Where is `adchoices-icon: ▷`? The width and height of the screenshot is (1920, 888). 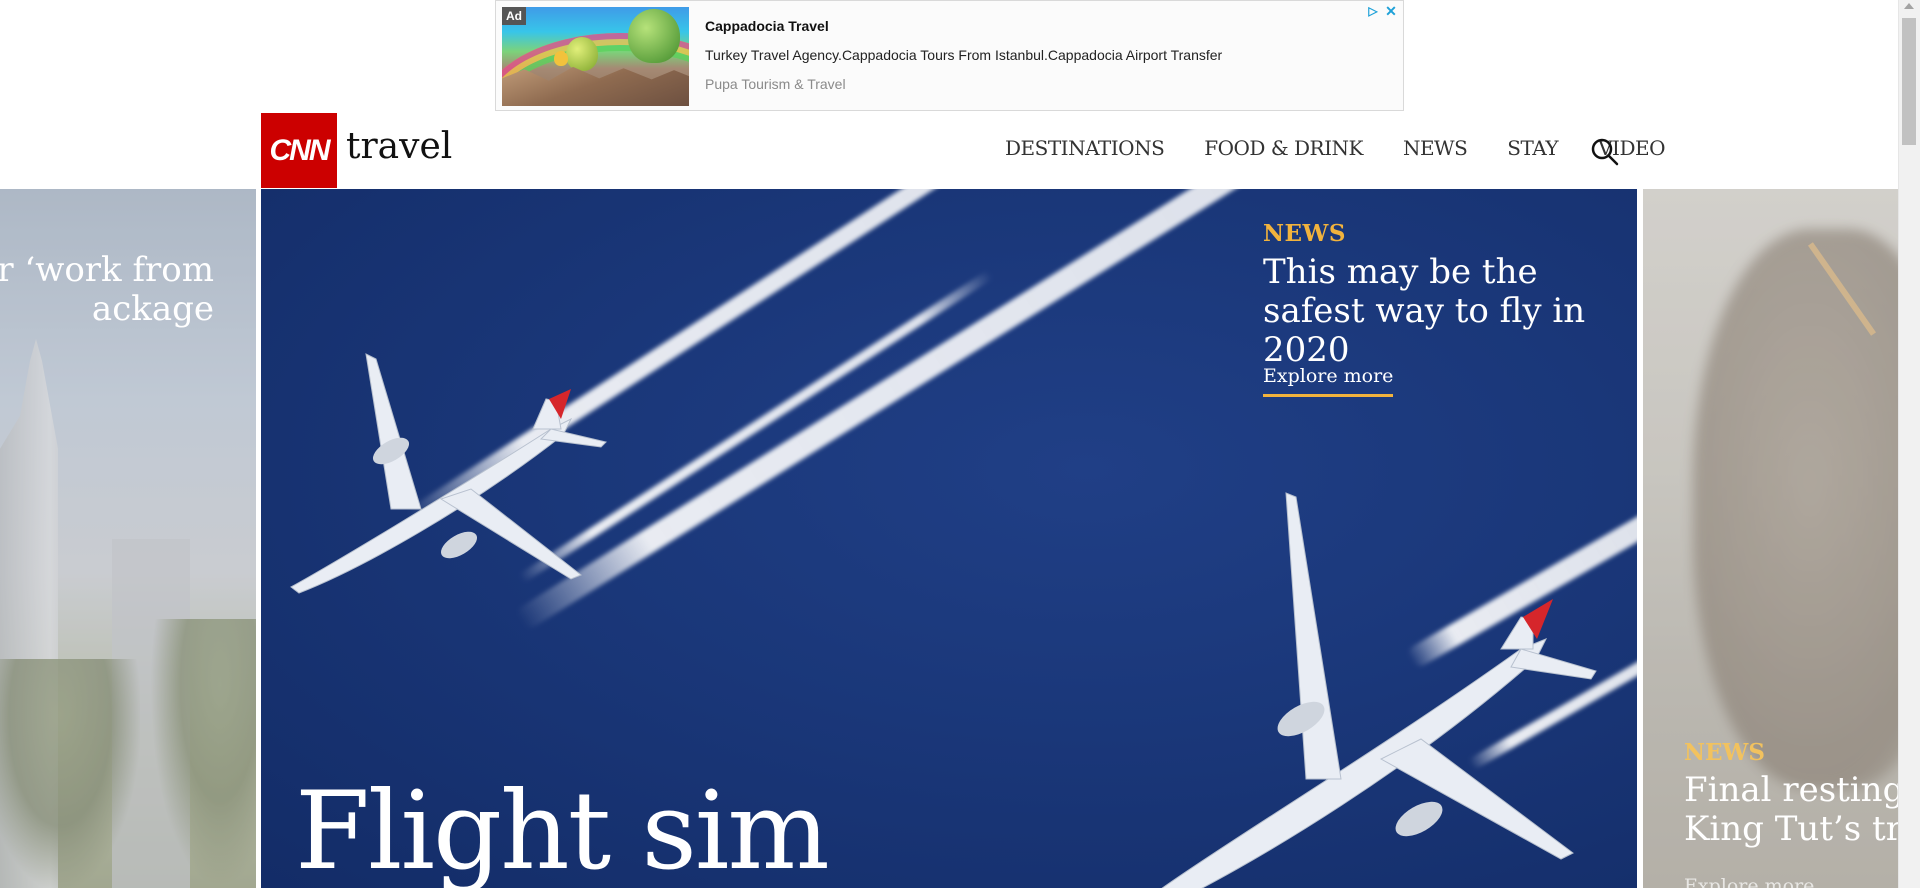 adchoices-icon: ▷ is located at coordinates (1373, 11).